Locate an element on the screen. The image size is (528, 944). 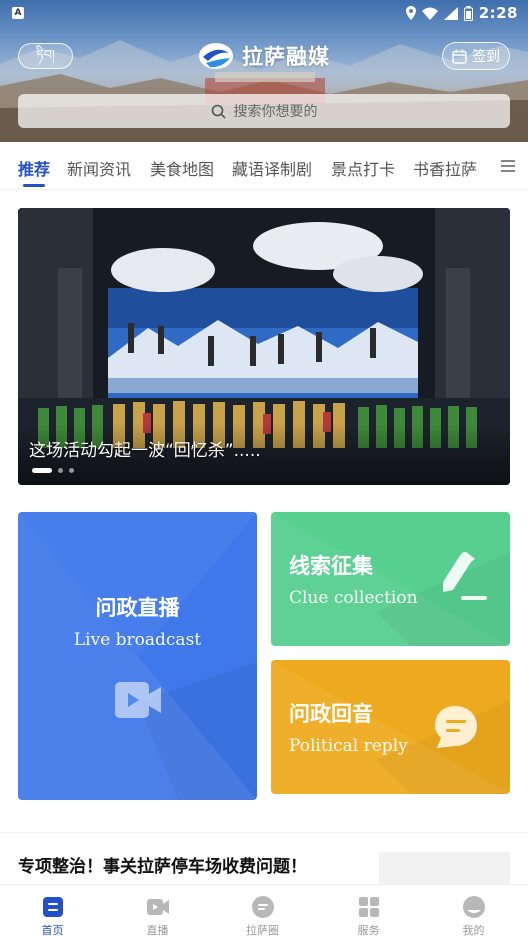
battery-icon is located at coordinates (468, 13).